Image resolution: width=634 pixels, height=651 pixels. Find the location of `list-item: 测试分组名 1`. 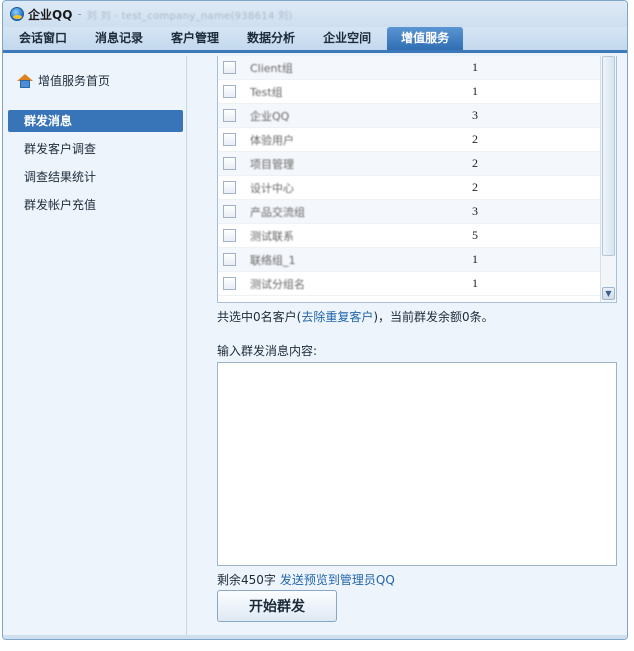

list-item: 测试分组名 1 is located at coordinates (417, 284).